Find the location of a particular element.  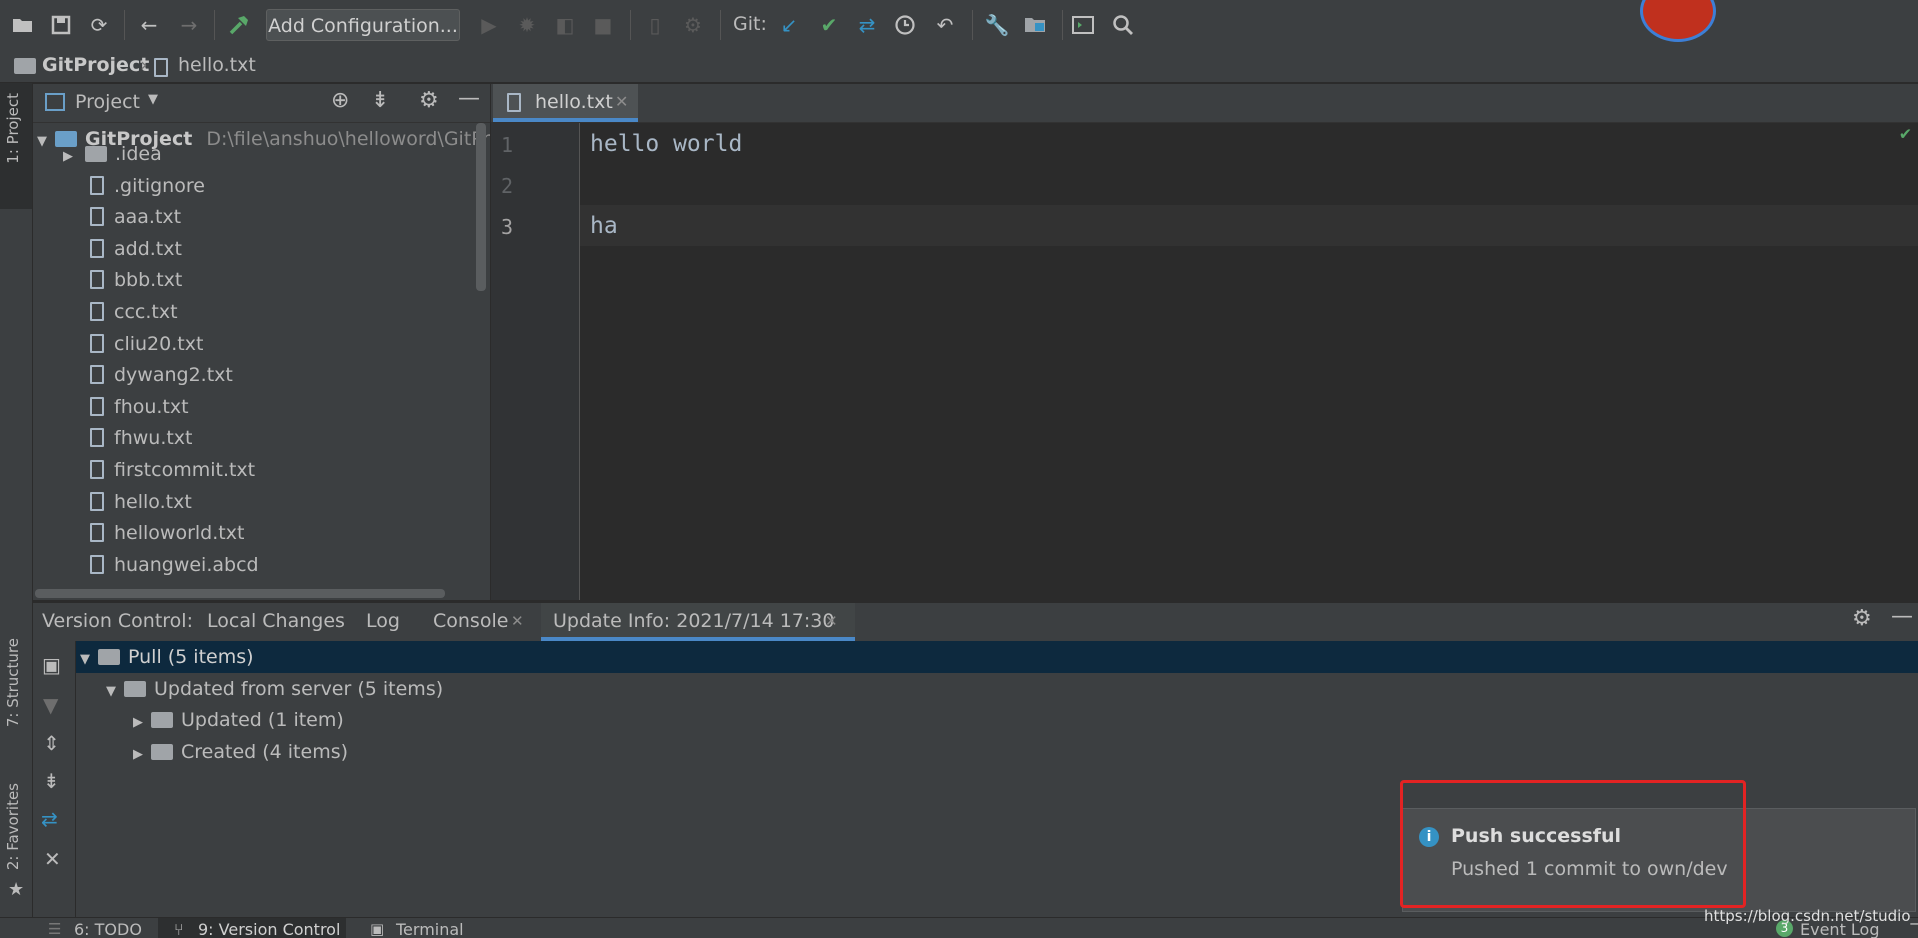

git-compare-icon: ⇄ is located at coordinates (867, 25).